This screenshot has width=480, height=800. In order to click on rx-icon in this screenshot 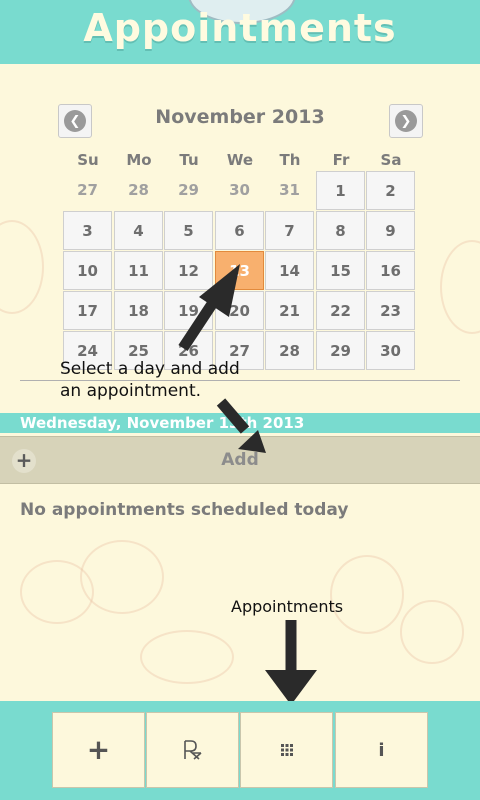, I will do `click(192, 750)`.